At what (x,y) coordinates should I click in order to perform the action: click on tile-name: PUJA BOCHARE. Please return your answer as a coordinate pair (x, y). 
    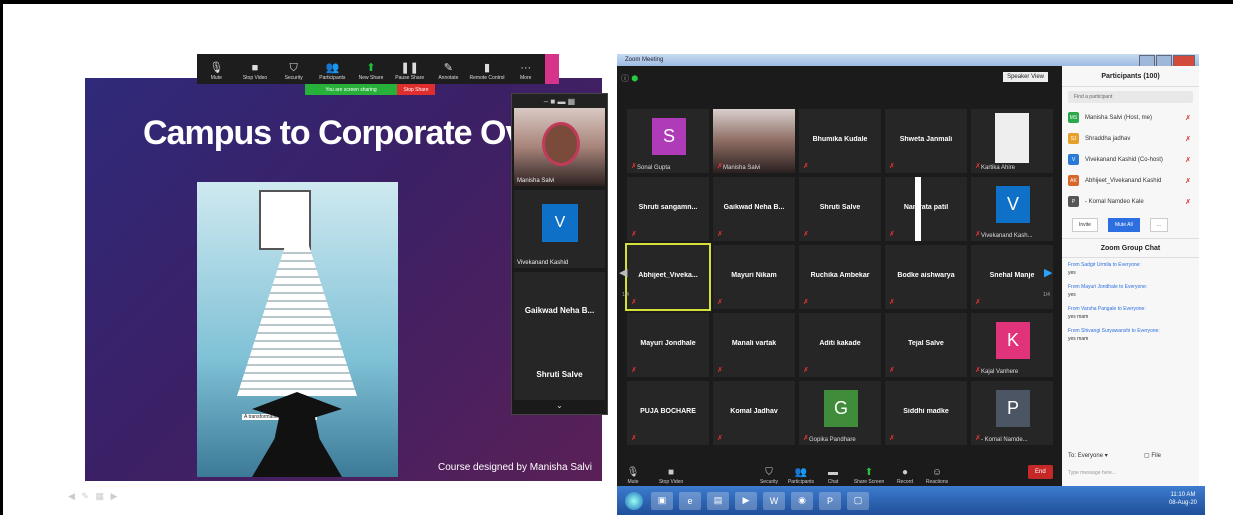
    Looking at the image, I should click on (668, 411).